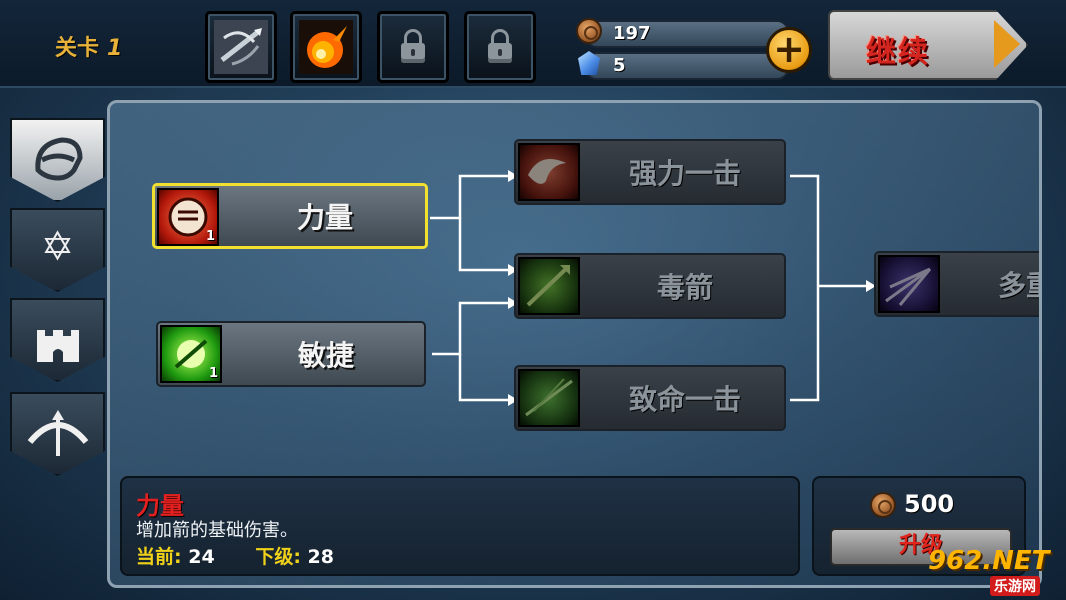 Image resolution: width=1066 pixels, height=600 pixels. I want to click on poison-arrow-icon, so click(549, 286).